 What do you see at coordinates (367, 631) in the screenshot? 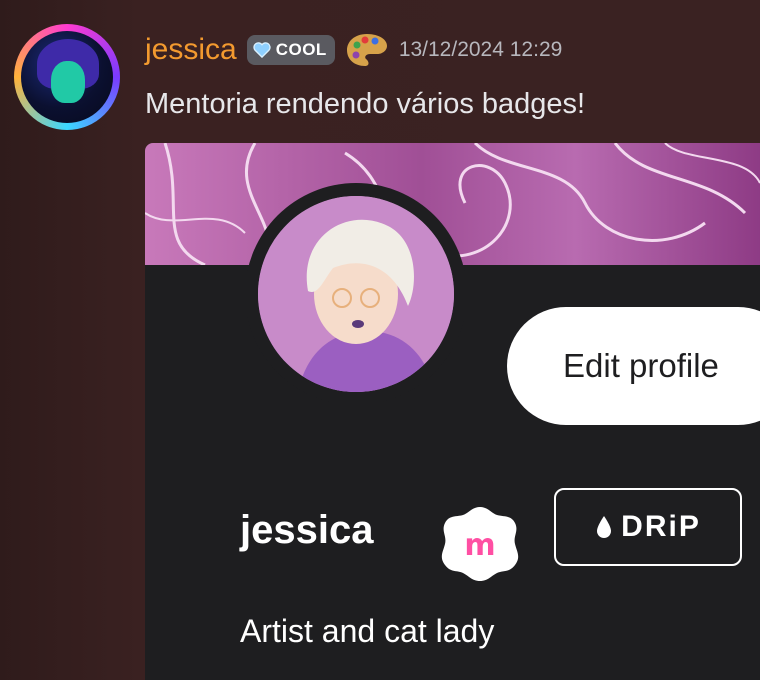
I see `profile-bio: Artist and cat lady` at bounding box center [367, 631].